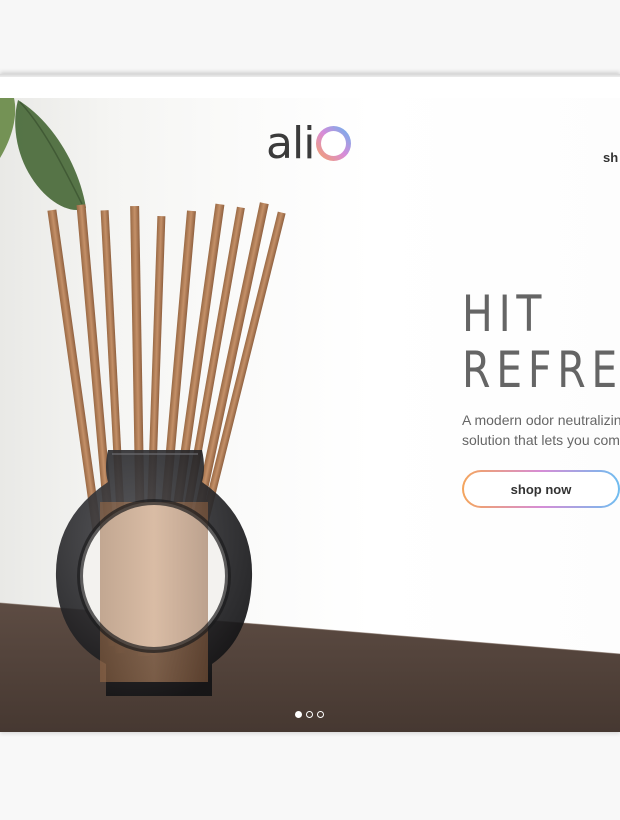  I want to click on brand-logo: ali, so click(308, 144).